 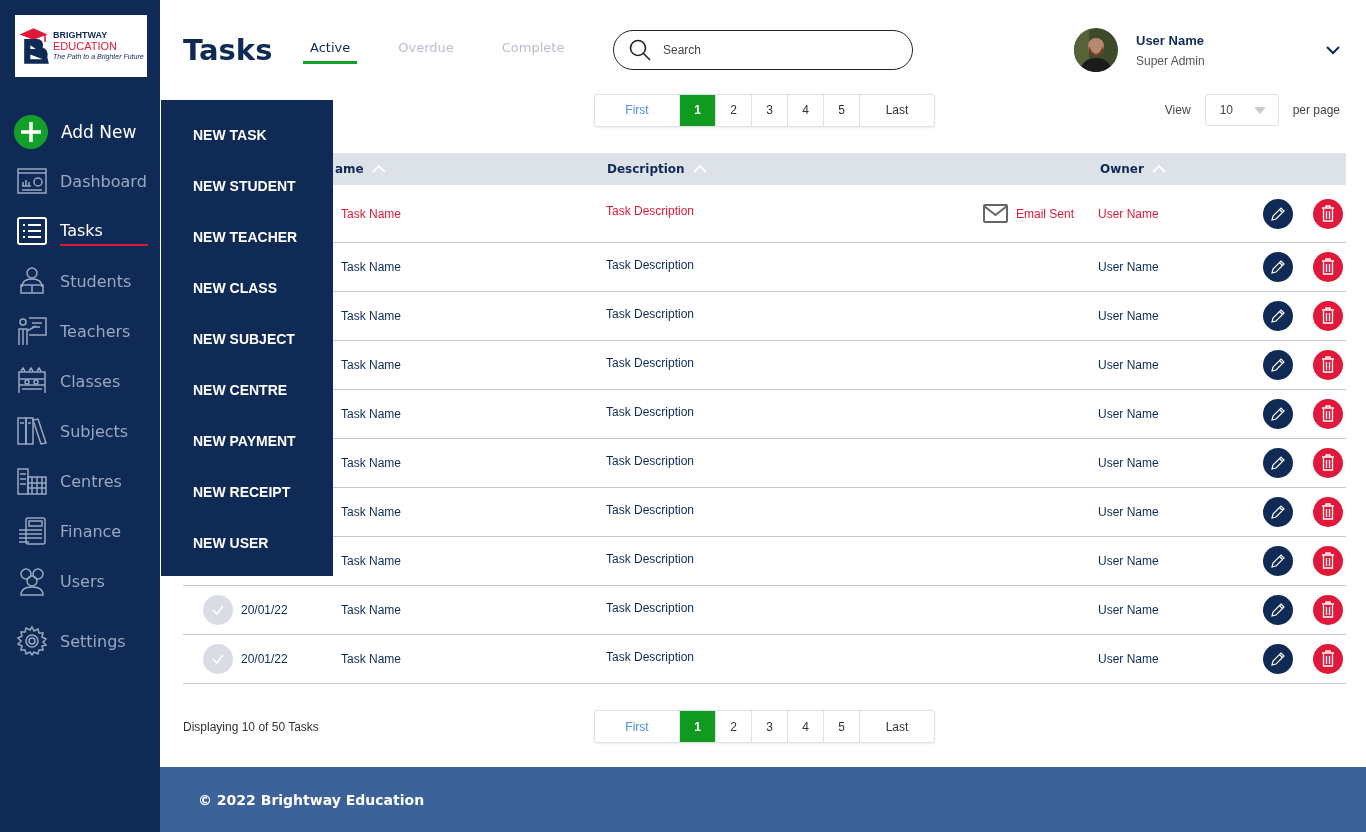 I want to click on search-field: Search, so click(x=763, y=50).